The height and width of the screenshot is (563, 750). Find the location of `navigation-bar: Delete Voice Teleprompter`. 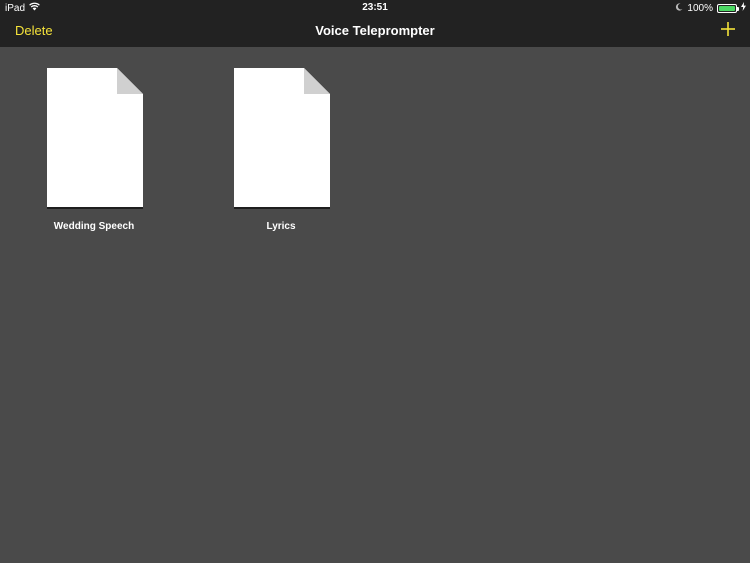

navigation-bar: Delete Voice Teleprompter is located at coordinates (375, 31).